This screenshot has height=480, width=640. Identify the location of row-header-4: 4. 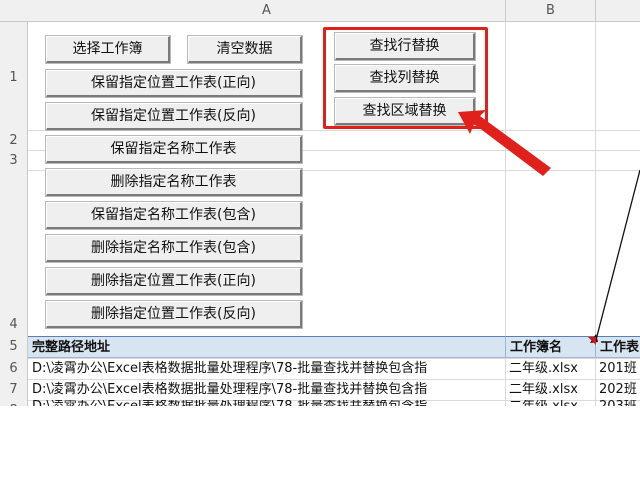
(14, 253).